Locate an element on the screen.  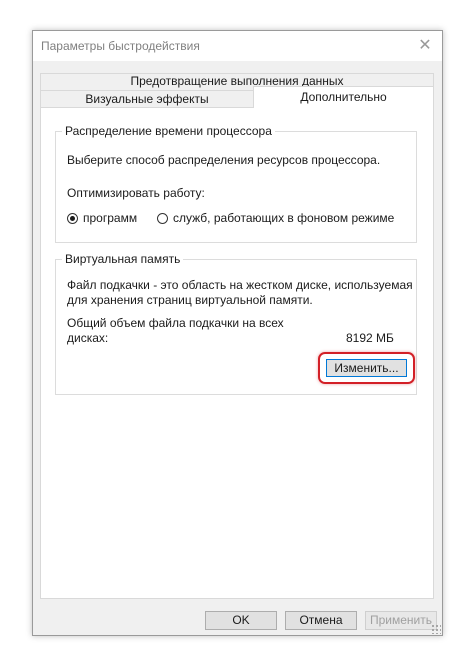
apply-button: Применить is located at coordinates (401, 620).